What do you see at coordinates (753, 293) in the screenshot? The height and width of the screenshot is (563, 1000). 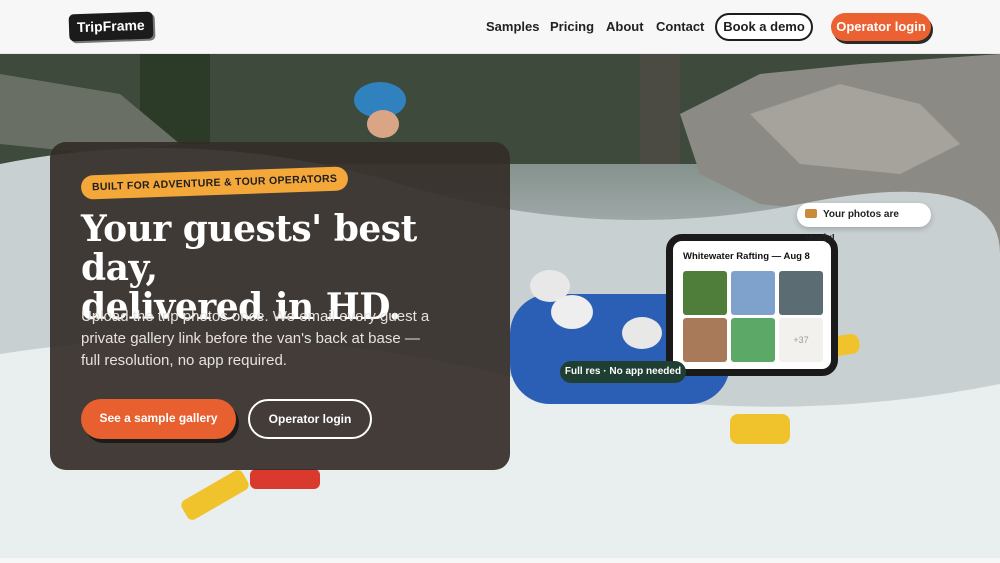 I see `gallery-thumb-sky` at bounding box center [753, 293].